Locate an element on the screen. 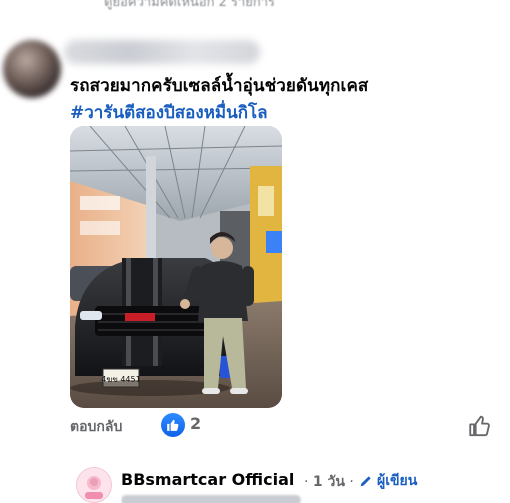  thumbs-up-outline-icon is located at coordinates (479, 426).